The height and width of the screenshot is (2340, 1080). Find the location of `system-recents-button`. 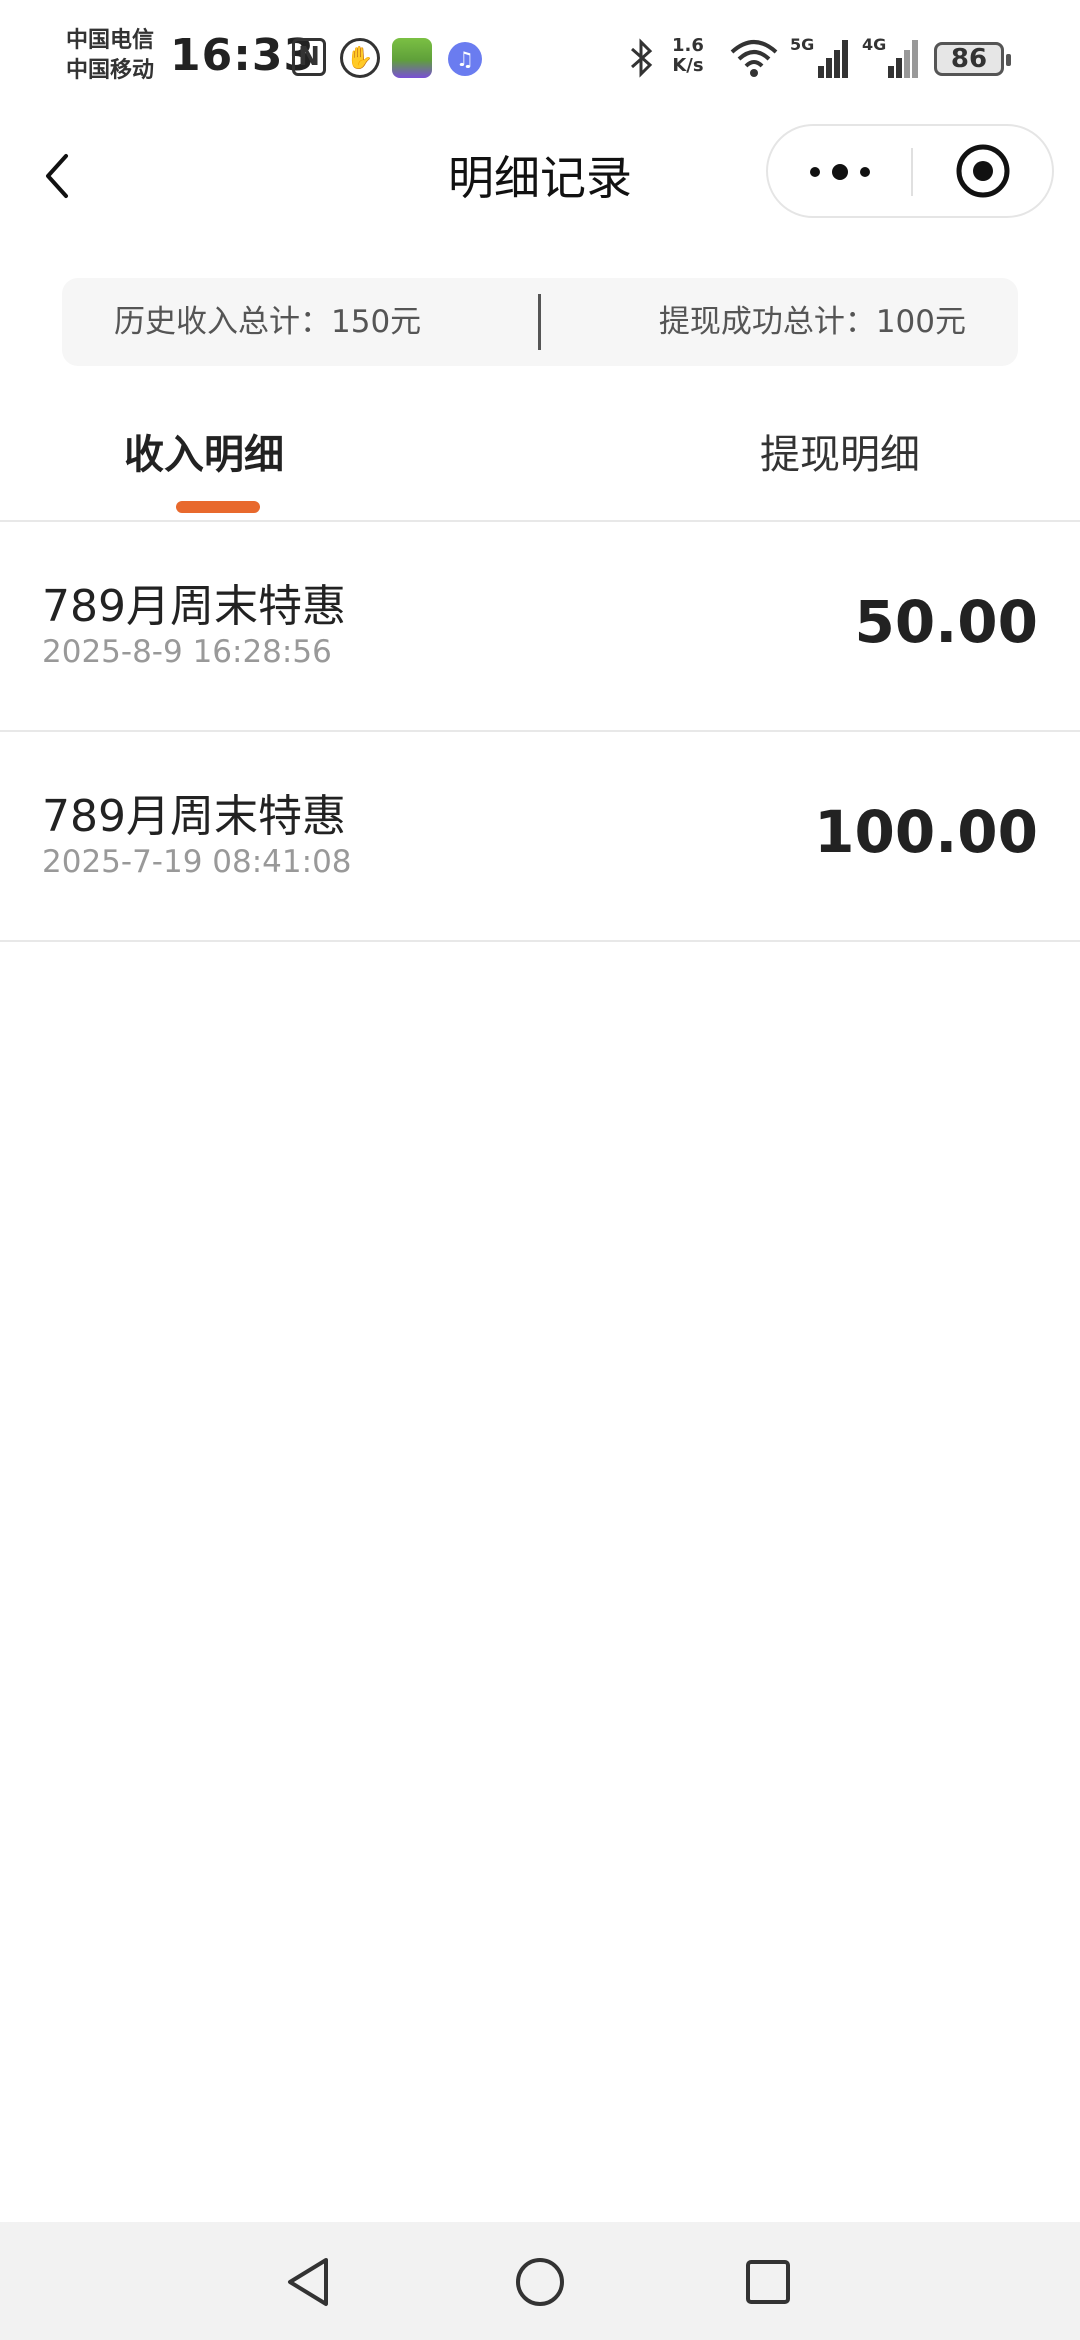

system-recents-button is located at coordinates (768, 2282).